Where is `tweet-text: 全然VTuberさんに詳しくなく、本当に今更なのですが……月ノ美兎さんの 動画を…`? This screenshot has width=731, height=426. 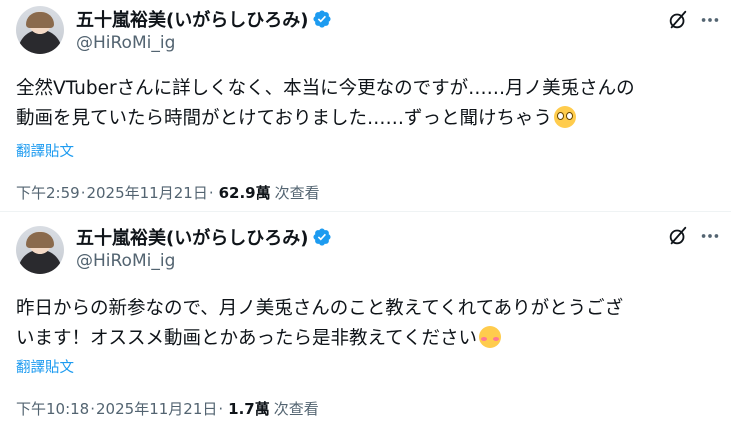
tweet-text: 全然VTuberさんに詳しくなく、本当に今更なのですが……月ノ美兎さんの 動画を… is located at coordinates (369, 104).